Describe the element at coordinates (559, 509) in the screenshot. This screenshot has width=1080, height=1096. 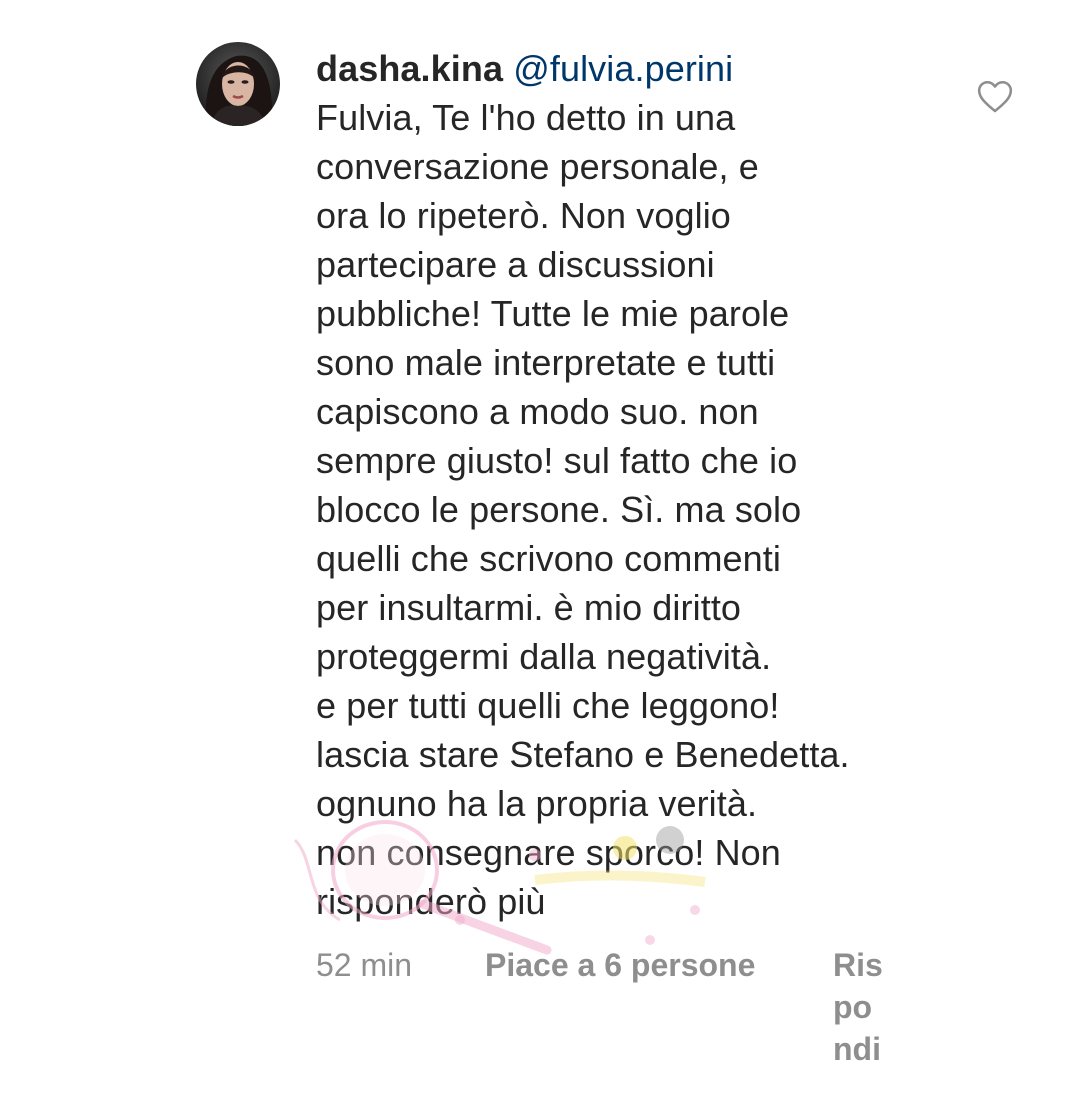
I see `comment-text-line: blocco le persone. Sì. ma solo` at that location.